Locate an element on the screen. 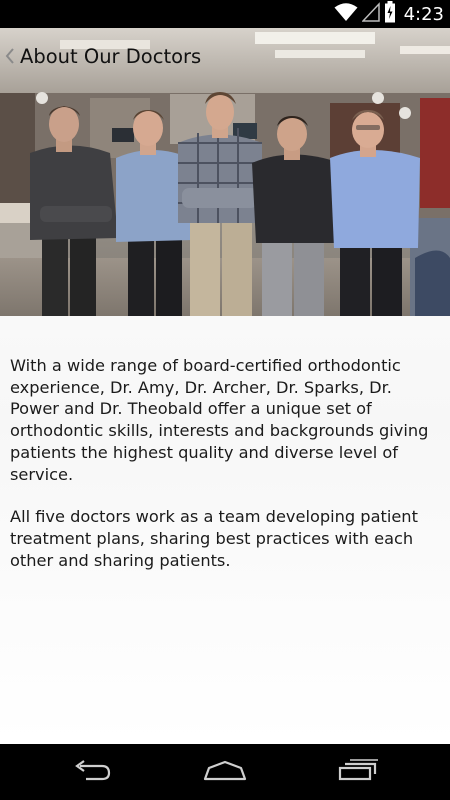 Image resolution: width=450 pixels, height=800 pixels. navigation-bar is located at coordinates (225, 772).